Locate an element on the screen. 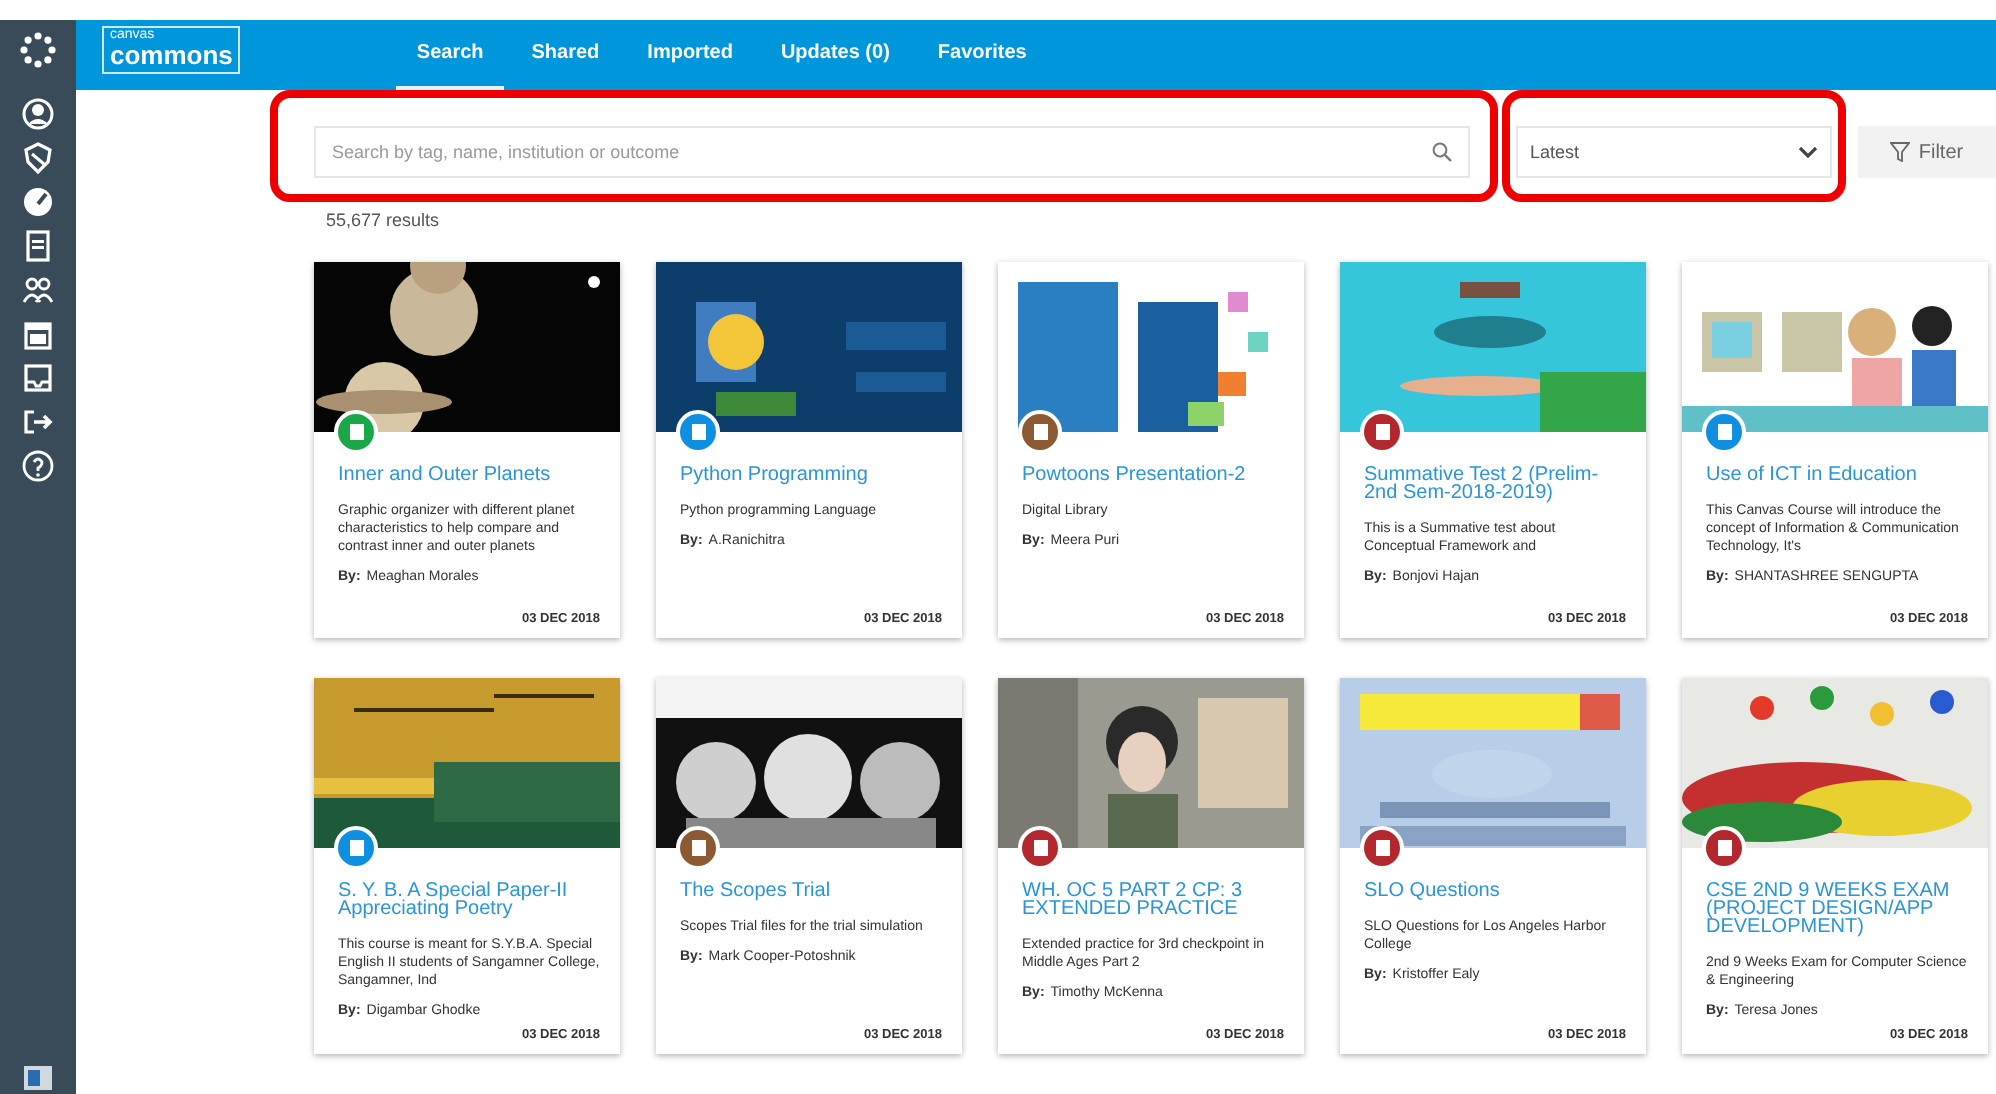 The height and width of the screenshot is (1094, 1996). caret-icon is located at coordinates (1808, 152).